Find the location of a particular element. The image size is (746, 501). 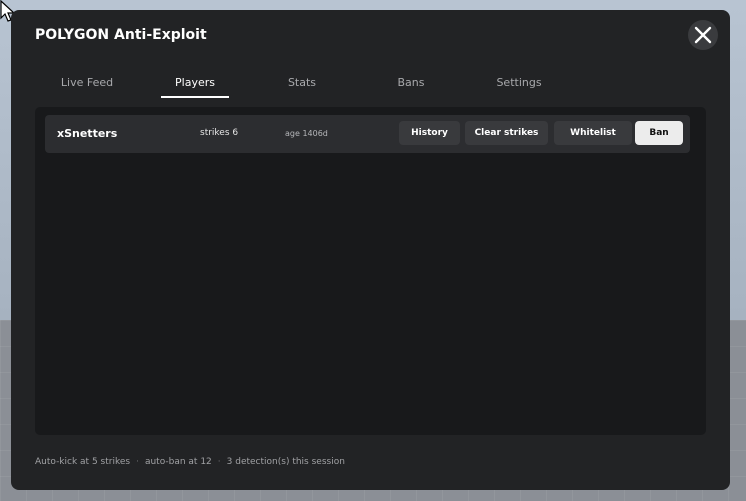

close-x-icon is located at coordinates (703, 35).